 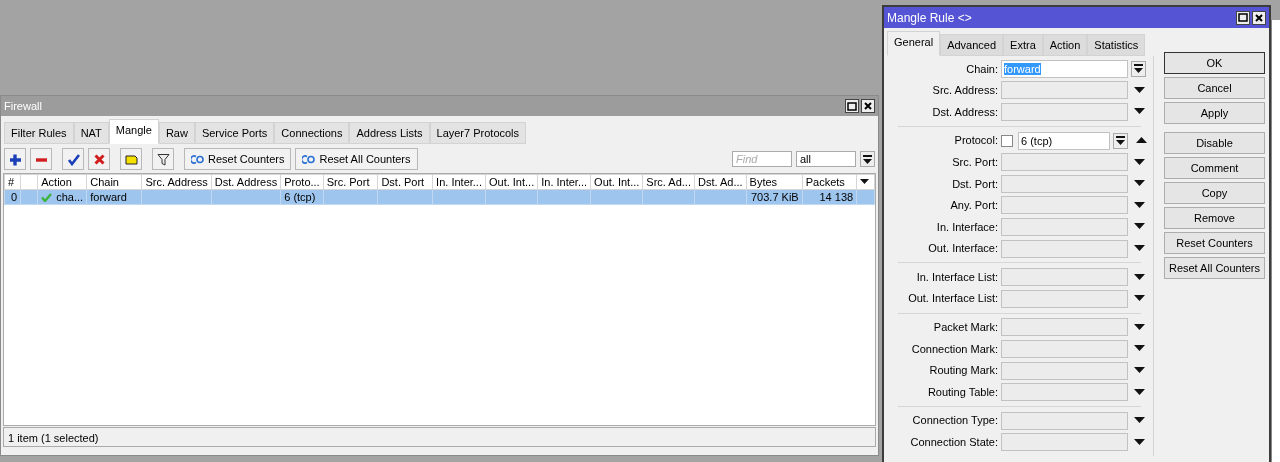 I want to click on dialog-button: Copy, so click(x=1214, y=193).